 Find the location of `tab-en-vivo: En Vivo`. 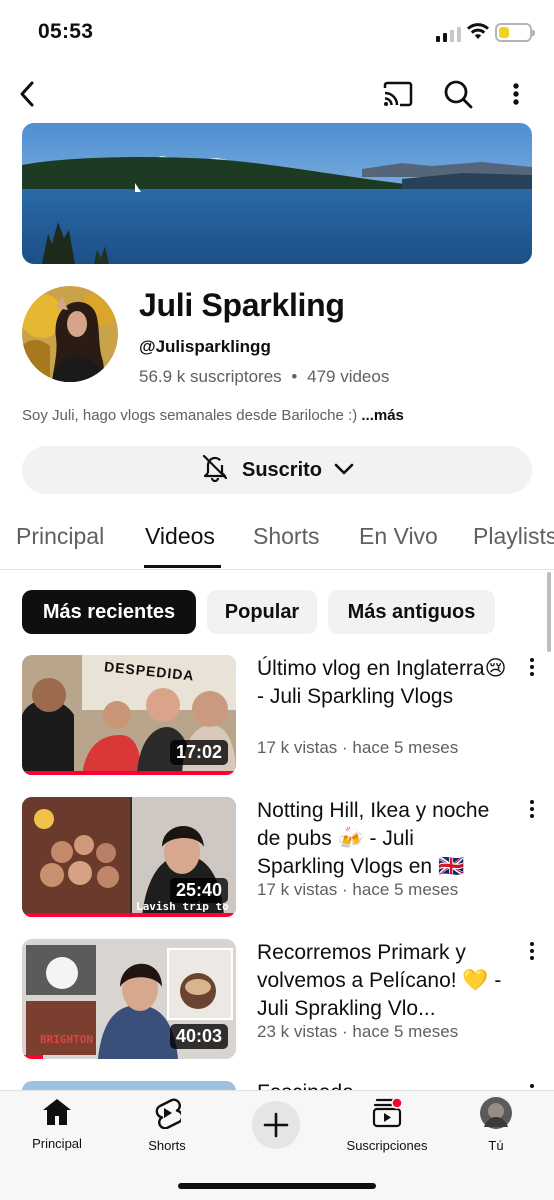

tab-en-vivo: En Vivo is located at coordinates (398, 536).